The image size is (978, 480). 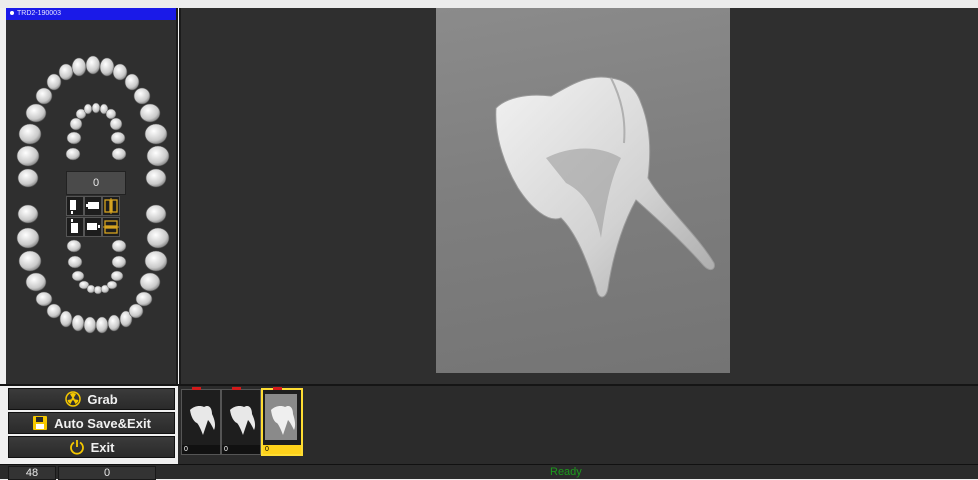 I want to click on tooth-xray-image, so click(x=605, y=187).